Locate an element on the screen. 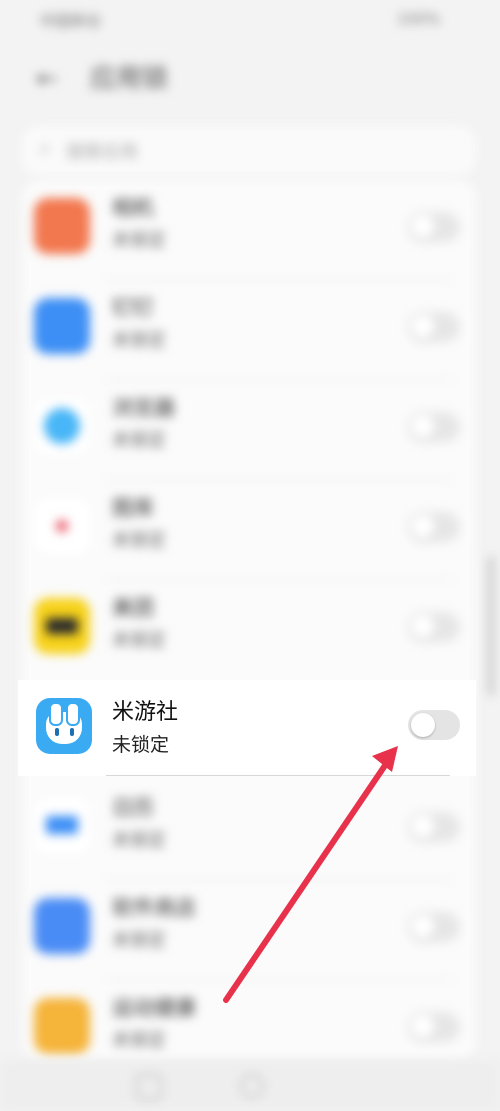 The image size is (500, 1111). page-title: 应用锁 is located at coordinates (129, 79).